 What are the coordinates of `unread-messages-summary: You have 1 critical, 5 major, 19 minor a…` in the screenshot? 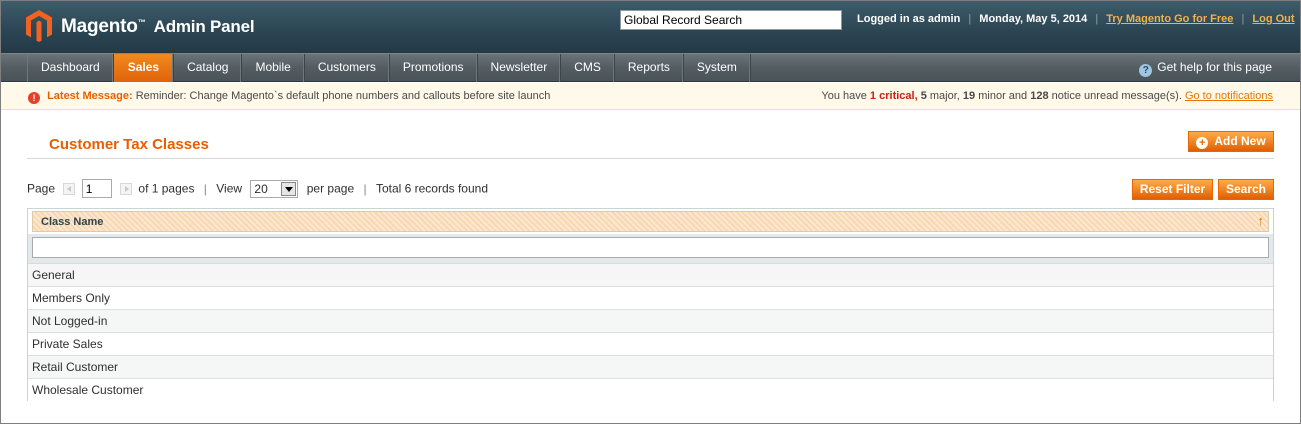 It's located at (1047, 96).